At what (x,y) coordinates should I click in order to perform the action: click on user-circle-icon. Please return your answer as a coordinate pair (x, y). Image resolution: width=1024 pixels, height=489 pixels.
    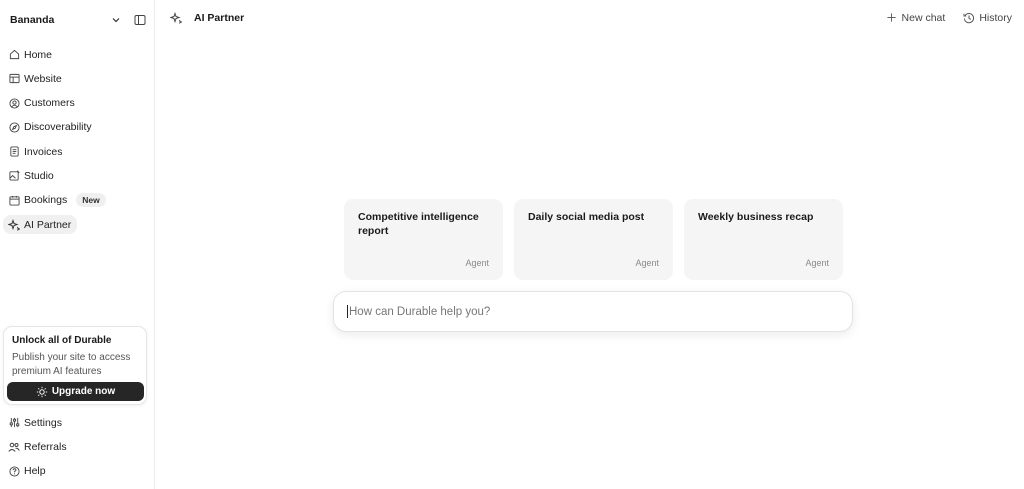
    Looking at the image, I should click on (14, 103).